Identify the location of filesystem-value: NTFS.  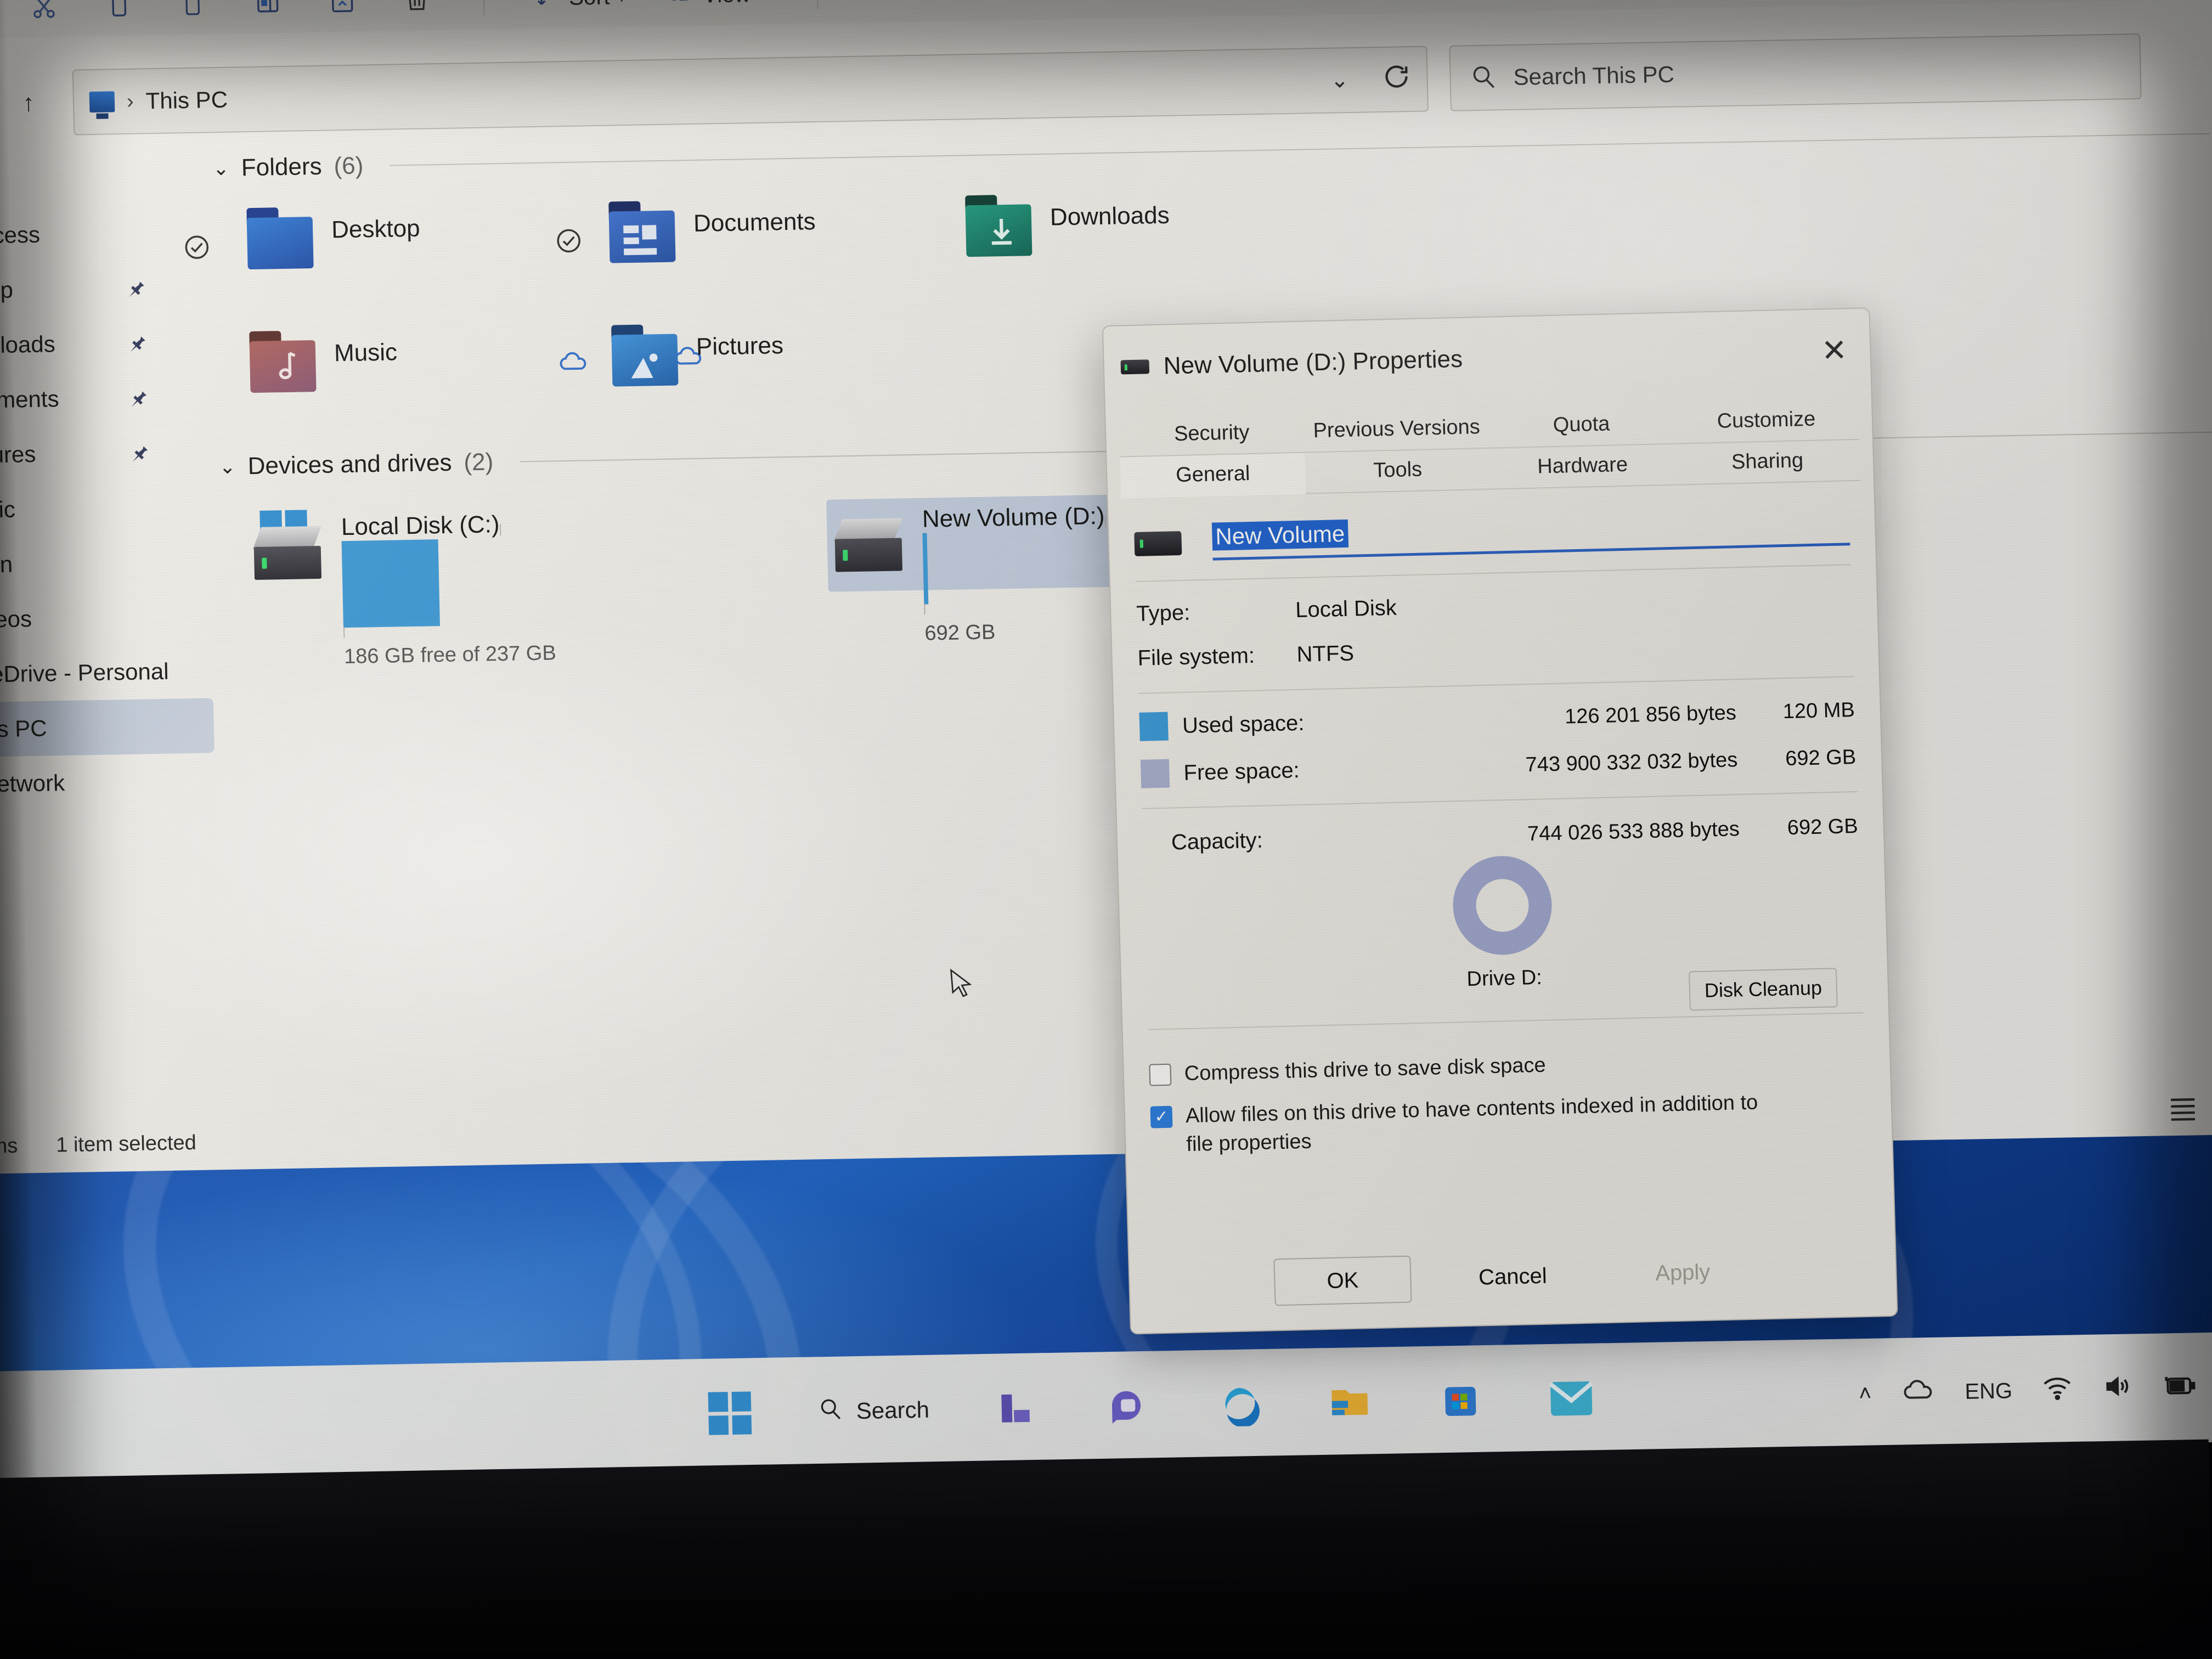
(1325, 654).